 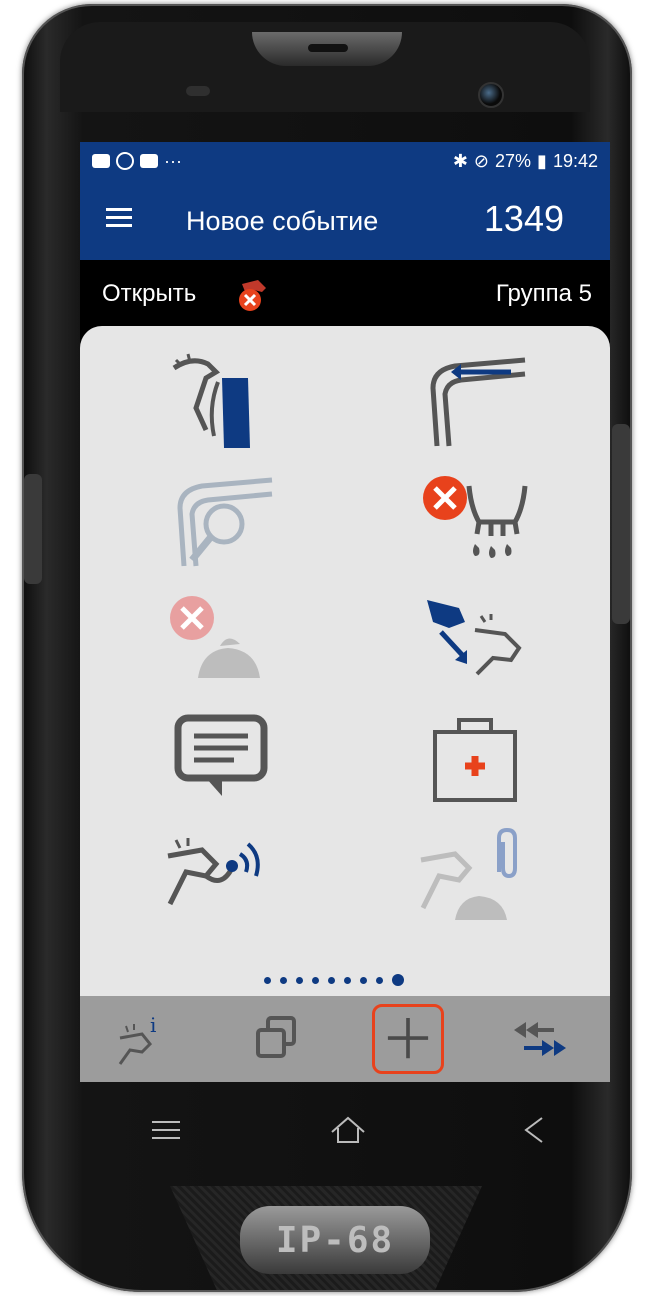 I want to click on back-icon, so click(x=534, y=1130).